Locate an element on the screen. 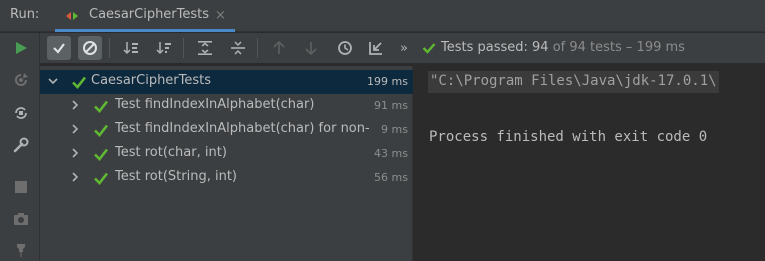 This screenshot has height=261, width=765. console-exit-message: Process finished with exit code 0 is located at coordinates (568, 137).